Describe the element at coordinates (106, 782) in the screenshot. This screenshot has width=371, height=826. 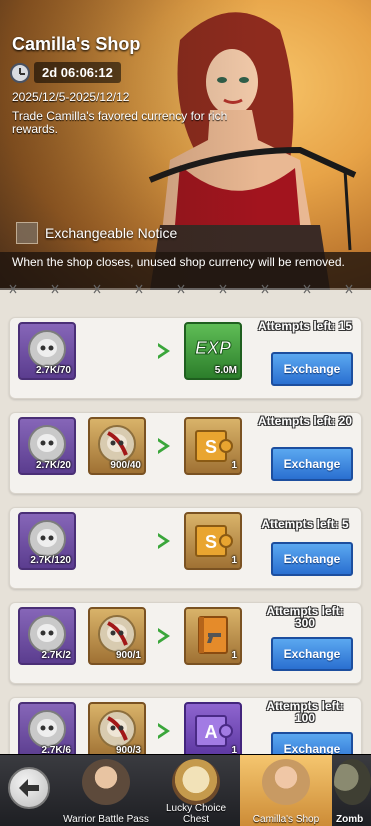
I see `warrior-portrait` at that location.